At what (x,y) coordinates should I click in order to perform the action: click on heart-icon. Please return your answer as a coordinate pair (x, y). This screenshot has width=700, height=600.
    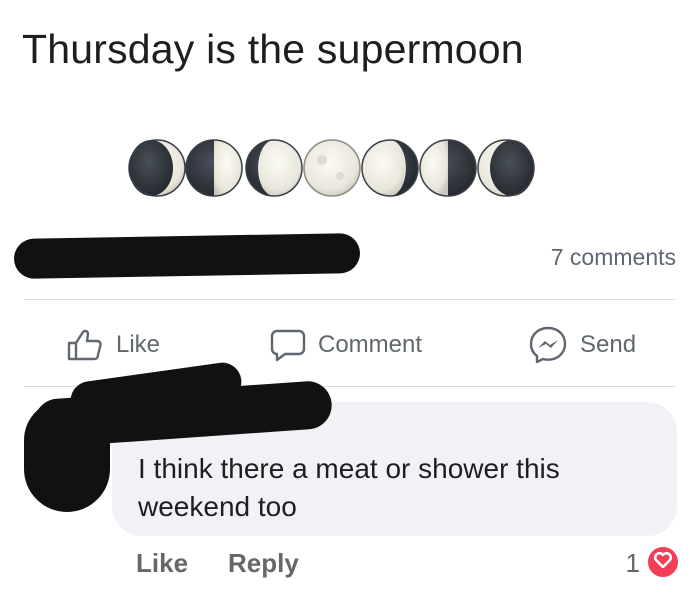
    Looking at the image, I should click on (663, 562).